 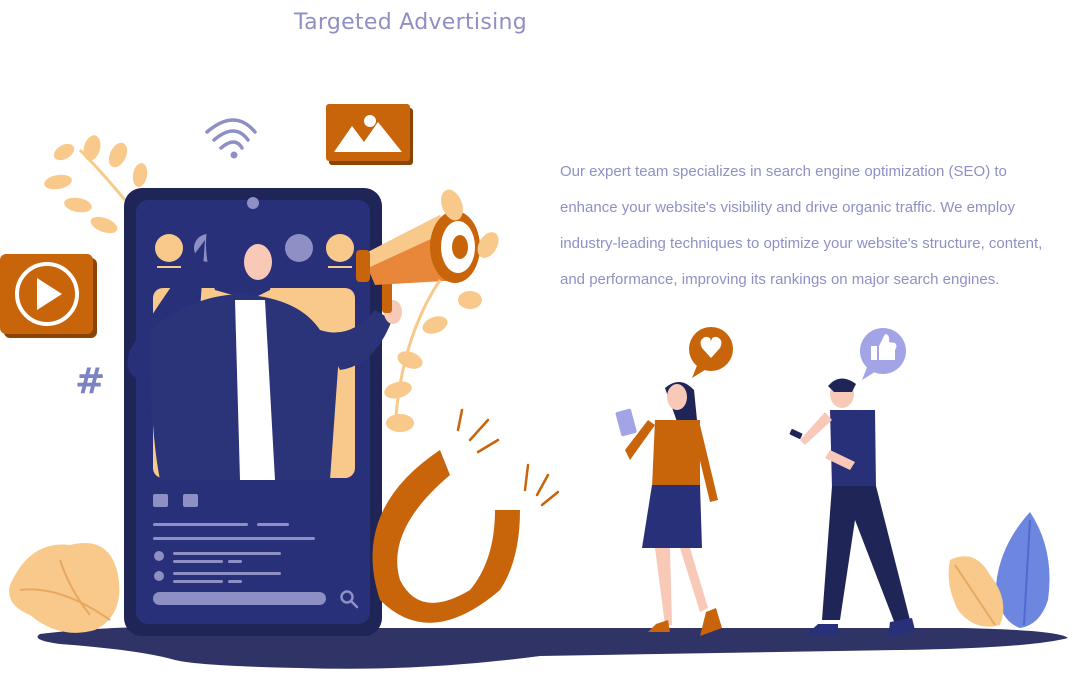 I want to click on heart-bubble, so click(x=711, y=352).